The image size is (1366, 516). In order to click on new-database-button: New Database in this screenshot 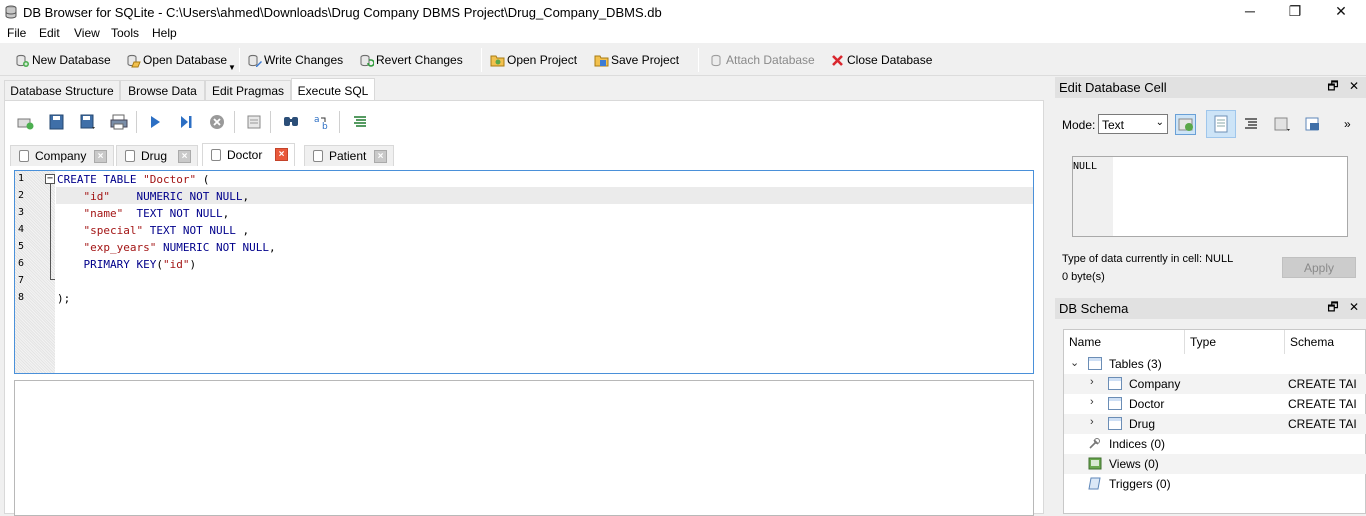, I will do `click(63, 60)`.